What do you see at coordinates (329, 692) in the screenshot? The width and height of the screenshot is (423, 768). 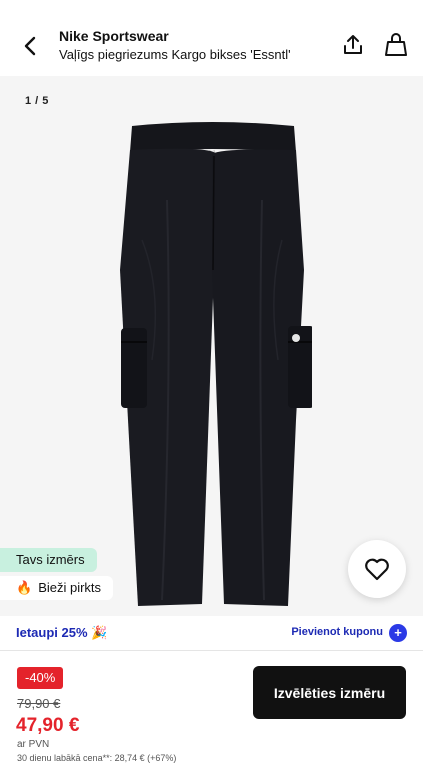 I see `select-size-button: Izvēlēties izmēru` at bounding box center [329, 692].